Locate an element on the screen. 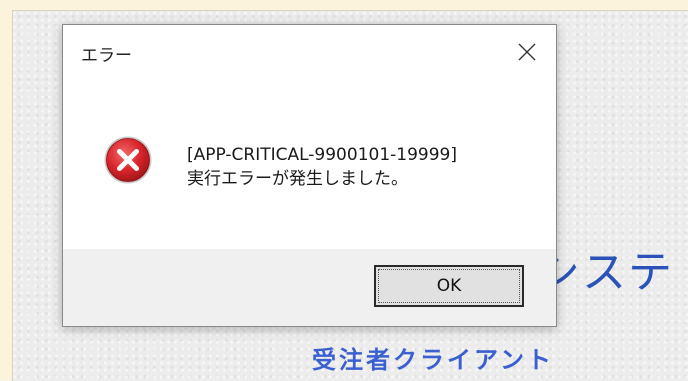 The width and height of the screenshot is (688, 381). error-code: [APP-CRITICAL-9900101-19999] is located at coordinates (322, 155).